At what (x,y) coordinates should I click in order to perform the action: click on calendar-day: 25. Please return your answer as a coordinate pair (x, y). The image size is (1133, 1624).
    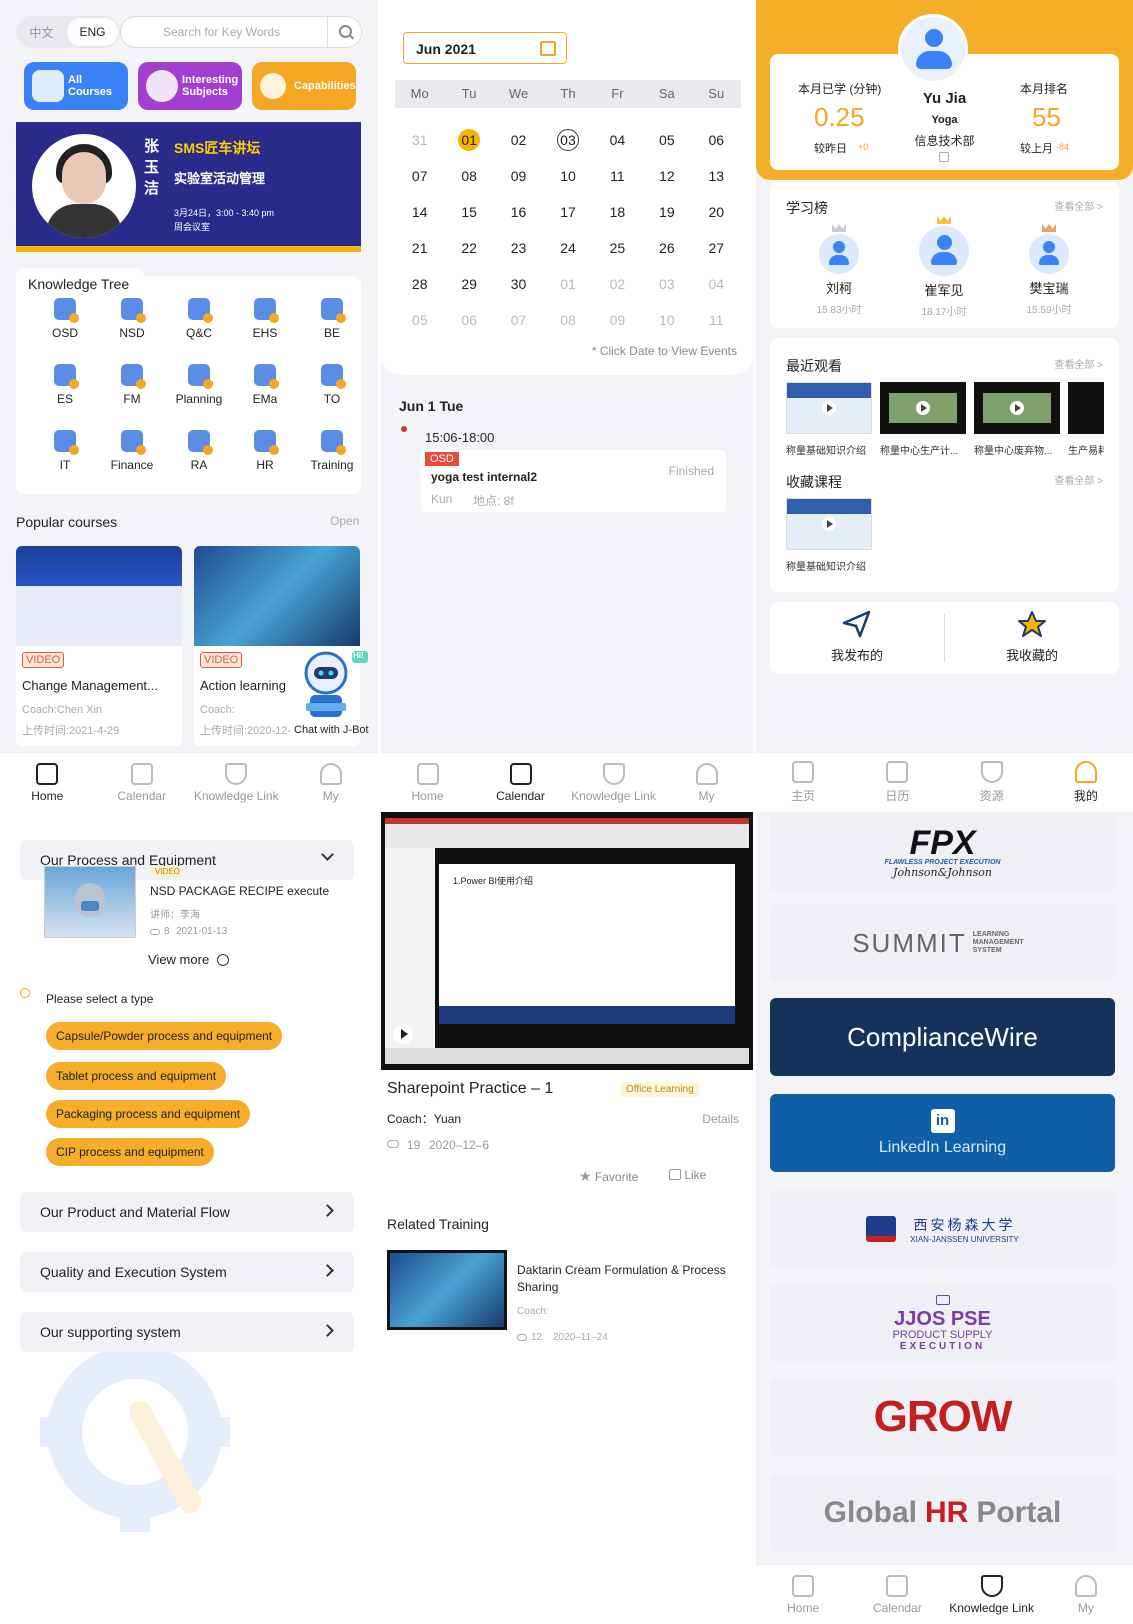
    Looking at the image, I should click on (617, 248).